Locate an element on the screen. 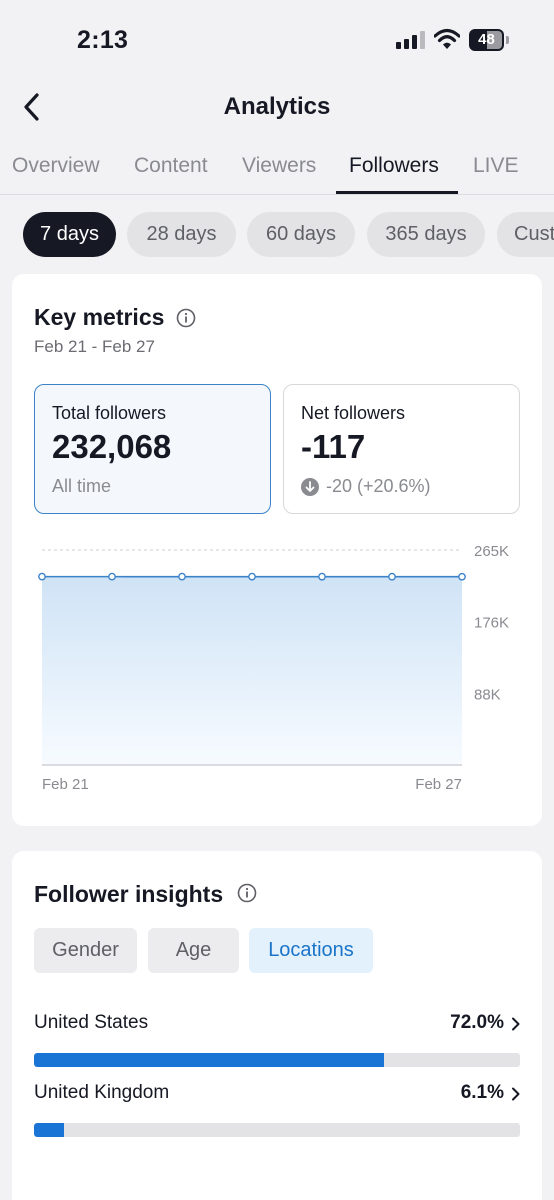  total-followers-sub: All time is located at coordinates (82, 486).